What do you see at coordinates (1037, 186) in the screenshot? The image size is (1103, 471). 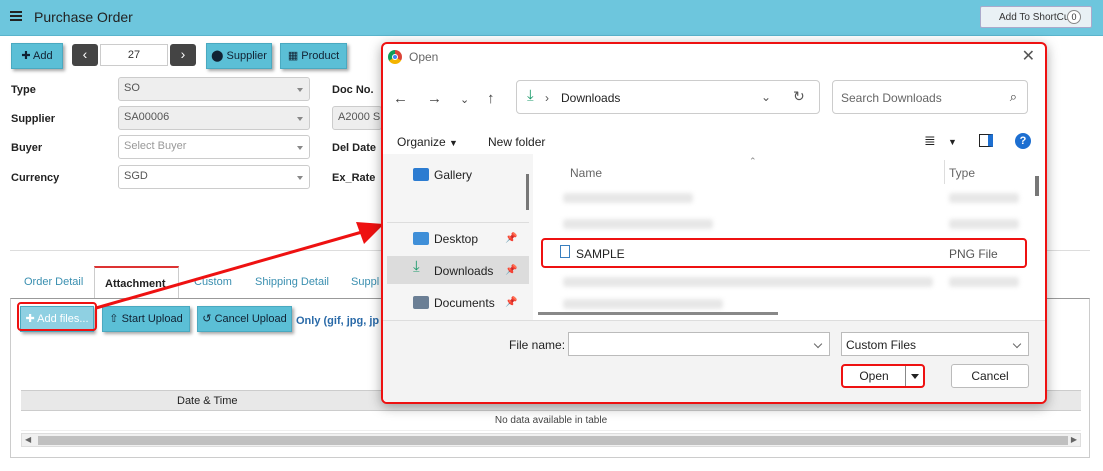 I see `file-list-scrollbar` at bounding box center [1037, 186].